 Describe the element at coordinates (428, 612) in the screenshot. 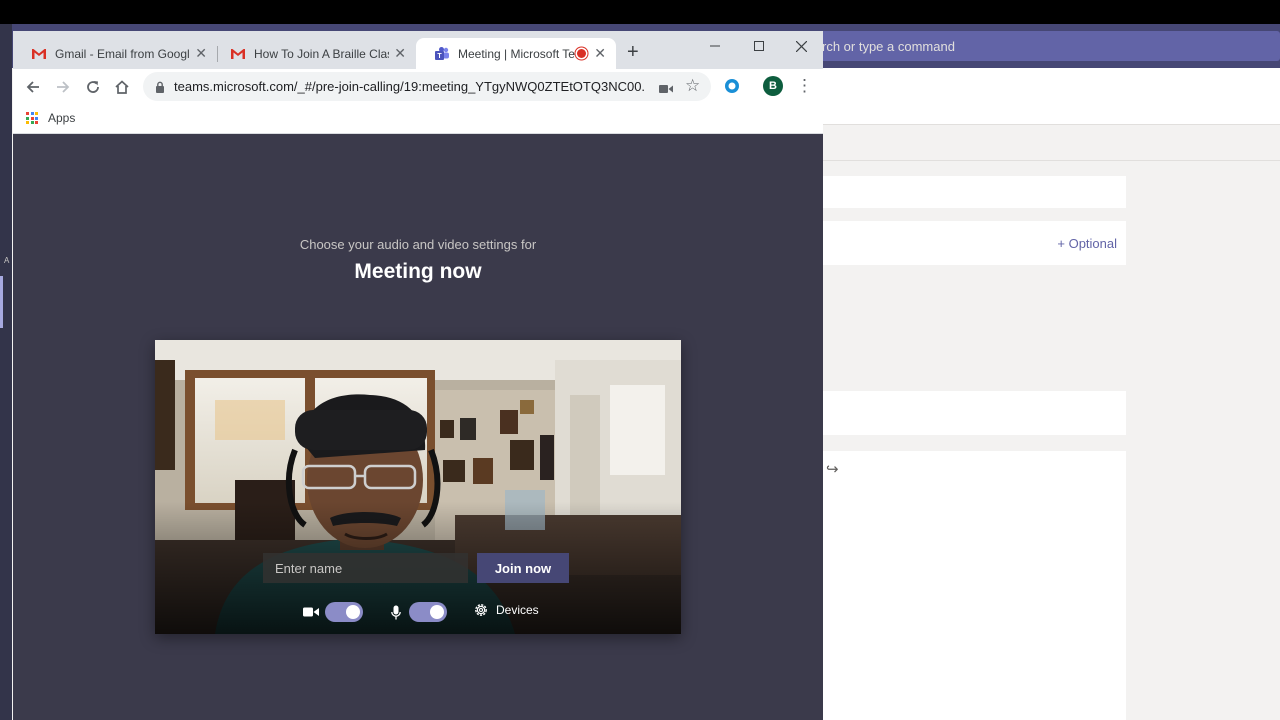

I see `microphone-toggle` at that location.